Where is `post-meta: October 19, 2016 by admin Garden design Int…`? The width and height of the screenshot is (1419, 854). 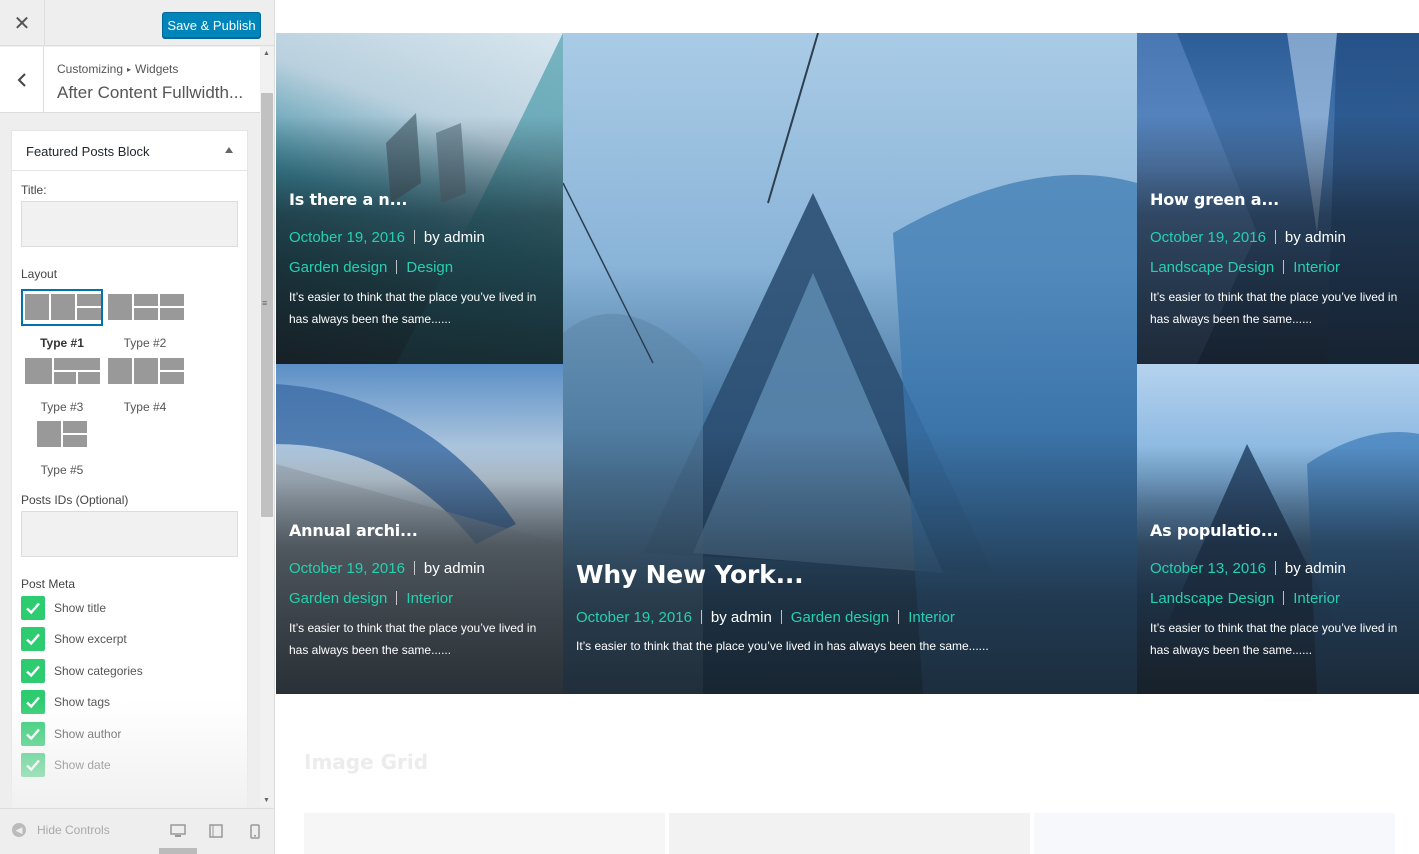
post-meta: October 19, 2016 by admin Garden design Int… is located at coordinates (852, 617).